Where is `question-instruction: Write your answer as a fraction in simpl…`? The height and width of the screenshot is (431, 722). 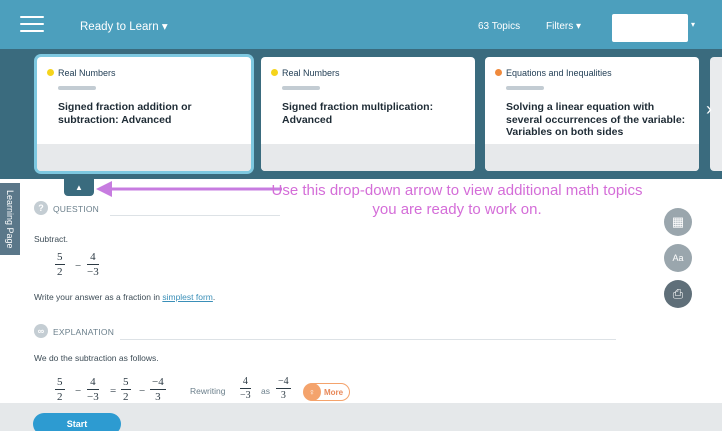
question-instruction: Write your answer as a fraction in simpl… is located at coordinates (125, 297).